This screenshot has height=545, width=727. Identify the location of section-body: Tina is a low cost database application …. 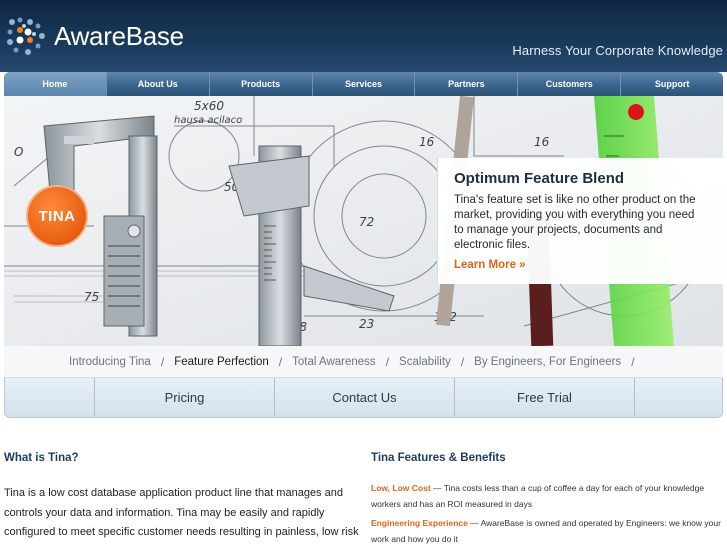
(181, 512).